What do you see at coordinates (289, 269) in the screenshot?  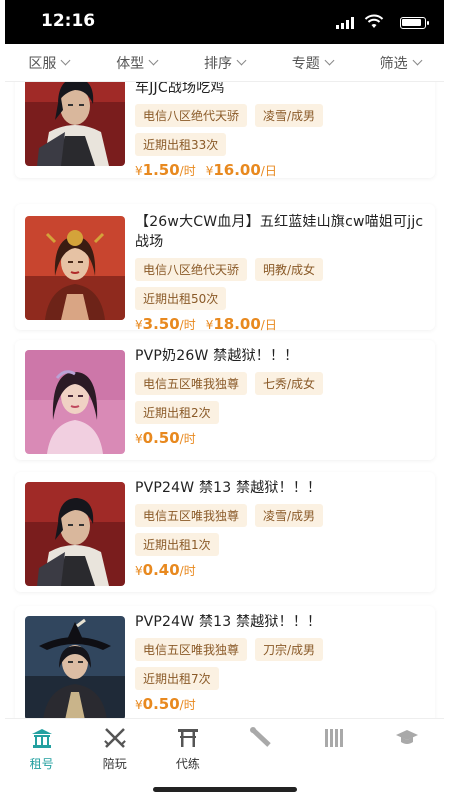 I see `role-tag: 明教/成女` at bounding box center [289, 269].